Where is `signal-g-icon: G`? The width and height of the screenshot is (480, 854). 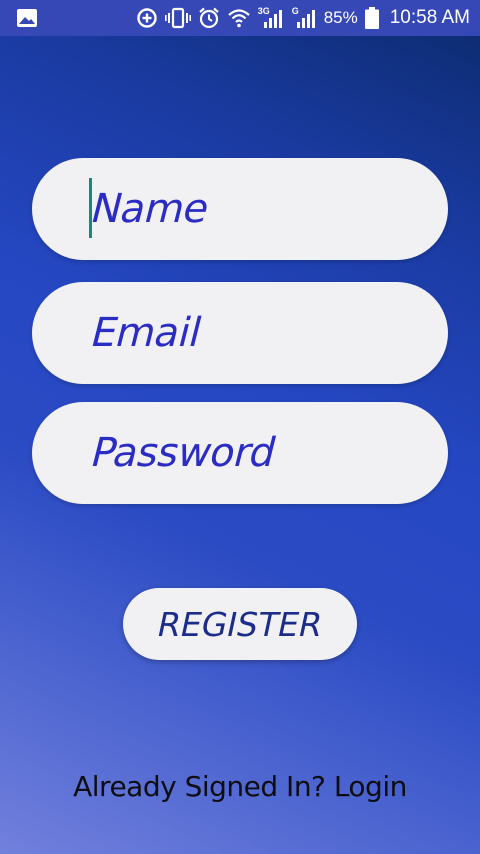 signal-g-icon: G is located at coordinates (304, 18).